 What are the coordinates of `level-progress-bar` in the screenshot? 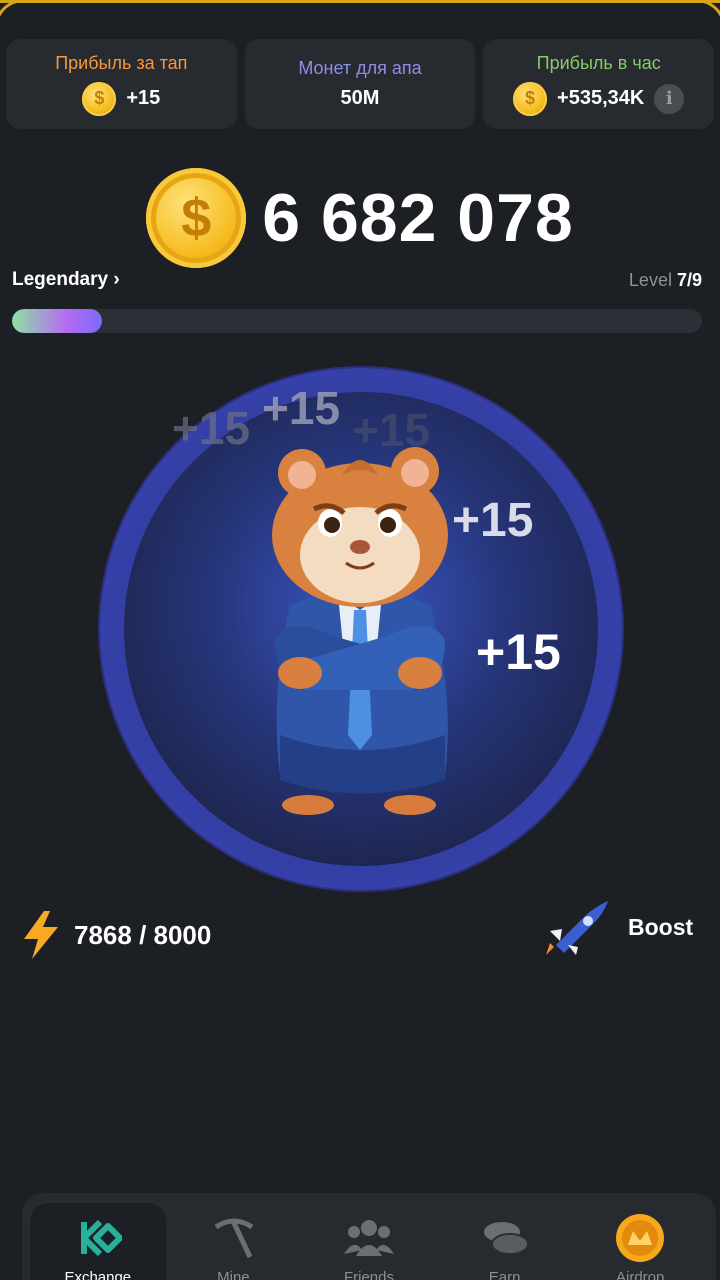 It's located at (357, 321).